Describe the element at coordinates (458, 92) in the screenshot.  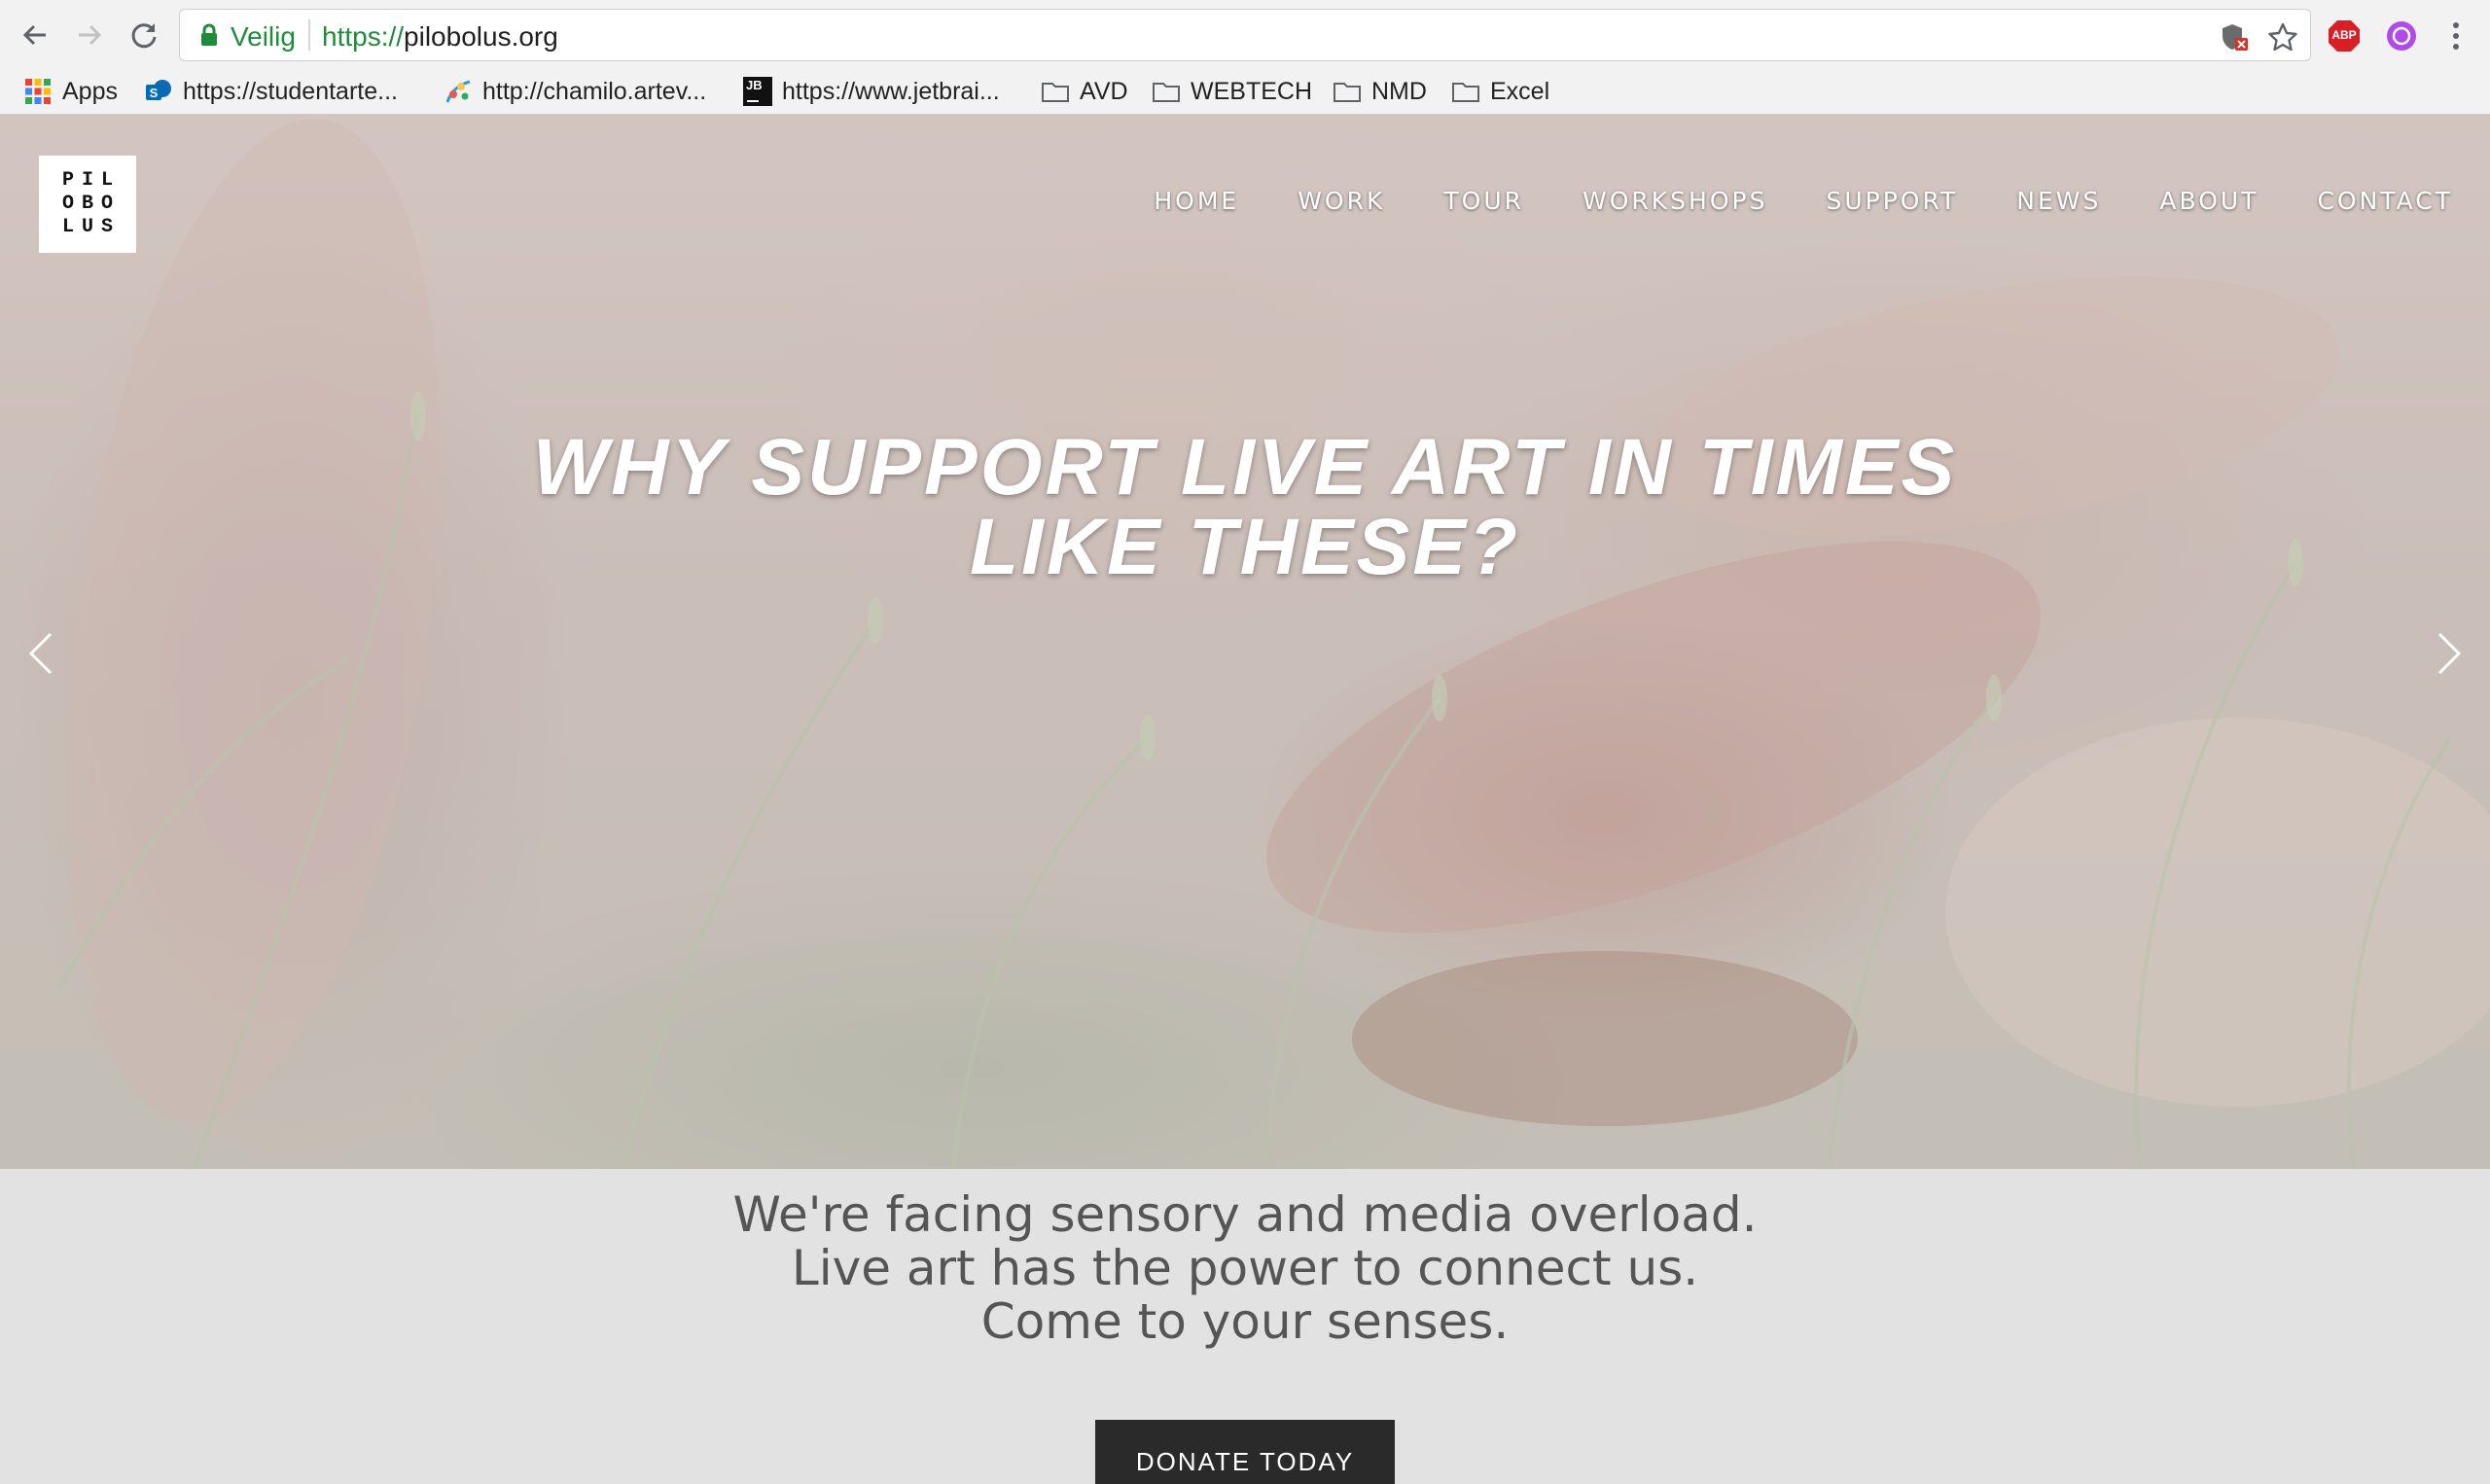
I see `chamilo-icon` at that location.